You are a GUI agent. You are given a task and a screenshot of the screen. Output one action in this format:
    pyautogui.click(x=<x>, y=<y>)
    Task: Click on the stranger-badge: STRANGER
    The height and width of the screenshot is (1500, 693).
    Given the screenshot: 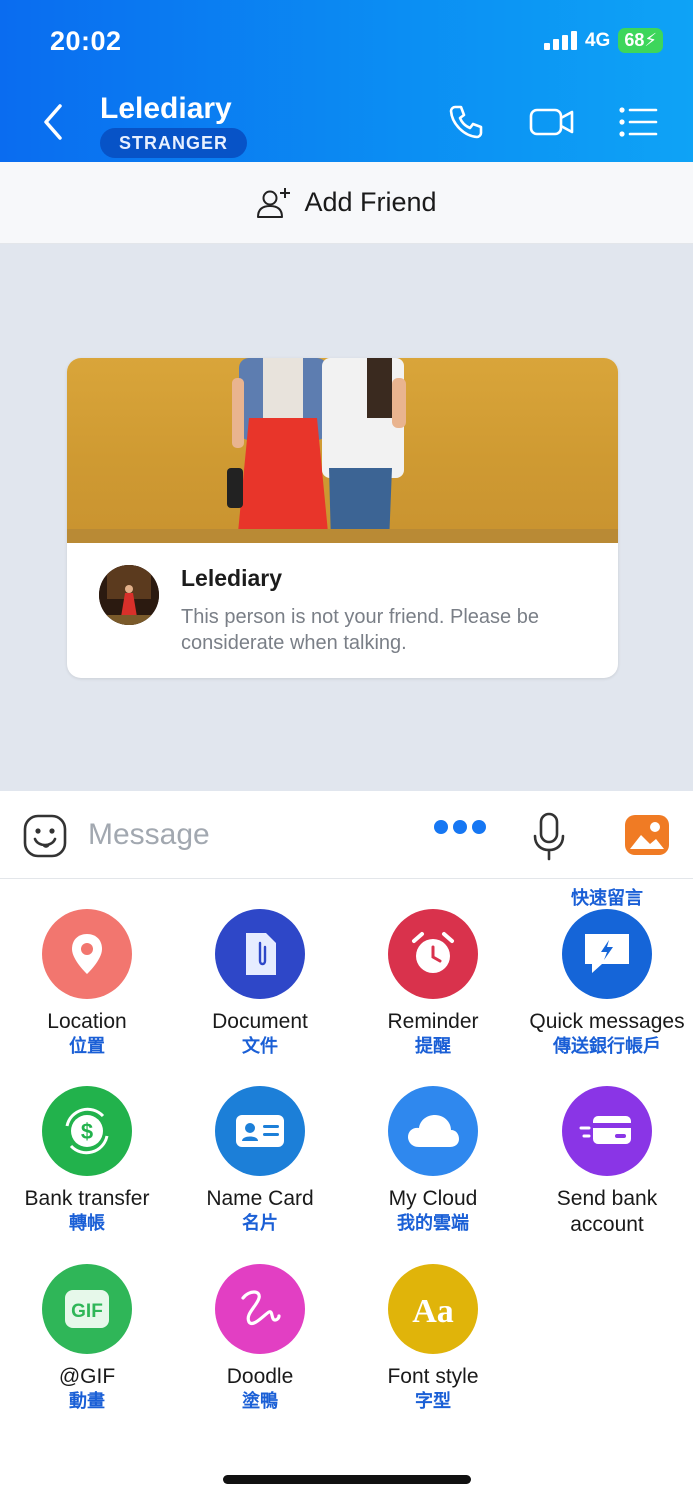 What is the action you would take?
    pyautogui.click(x=174, y=143)
    